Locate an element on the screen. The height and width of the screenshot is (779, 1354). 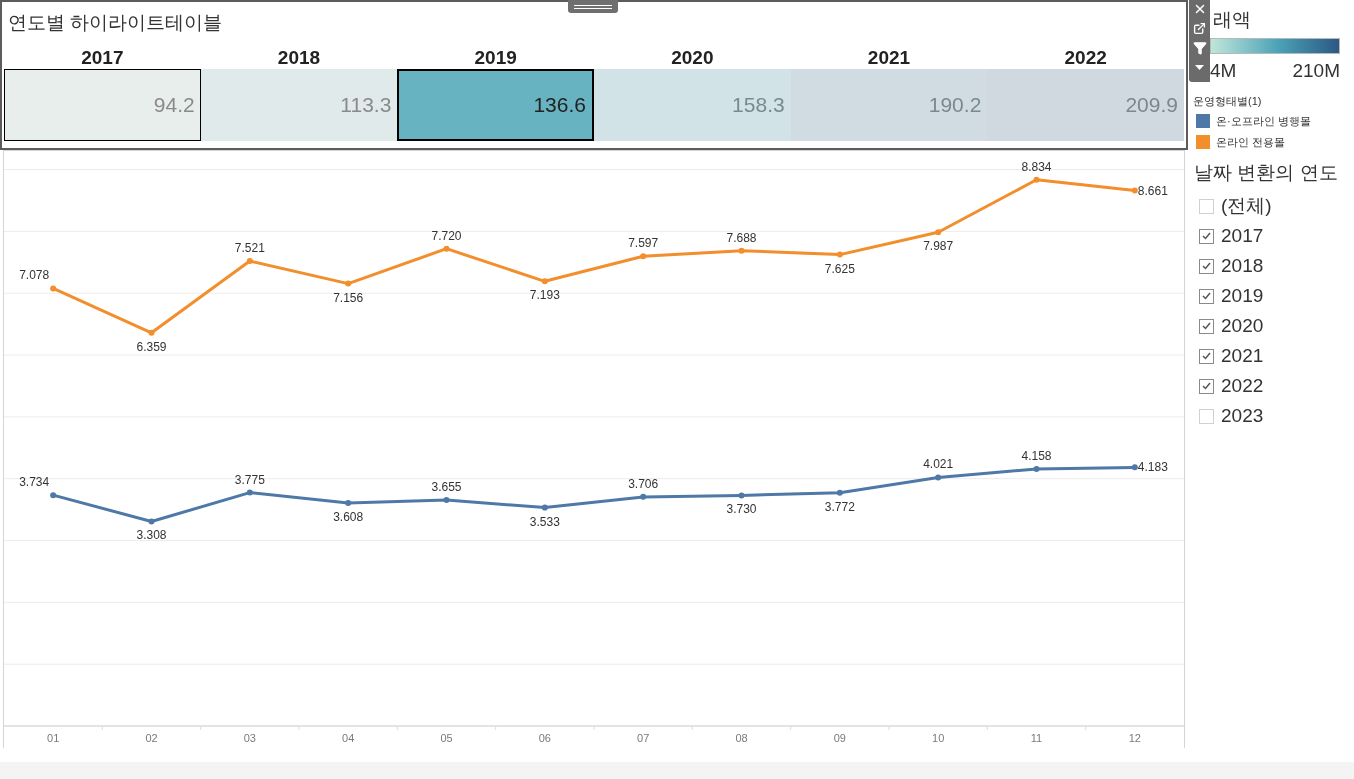
data-label: 3.308 is located at coordinates (151, 535).